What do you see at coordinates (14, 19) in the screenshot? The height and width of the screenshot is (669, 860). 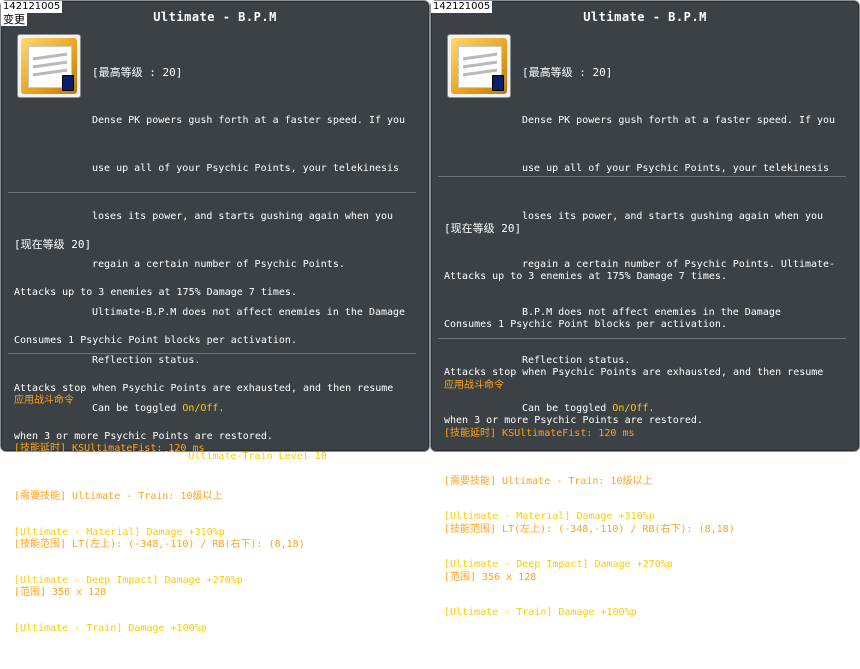 I see `change-label: 变更` at bounding box center [14, 19].